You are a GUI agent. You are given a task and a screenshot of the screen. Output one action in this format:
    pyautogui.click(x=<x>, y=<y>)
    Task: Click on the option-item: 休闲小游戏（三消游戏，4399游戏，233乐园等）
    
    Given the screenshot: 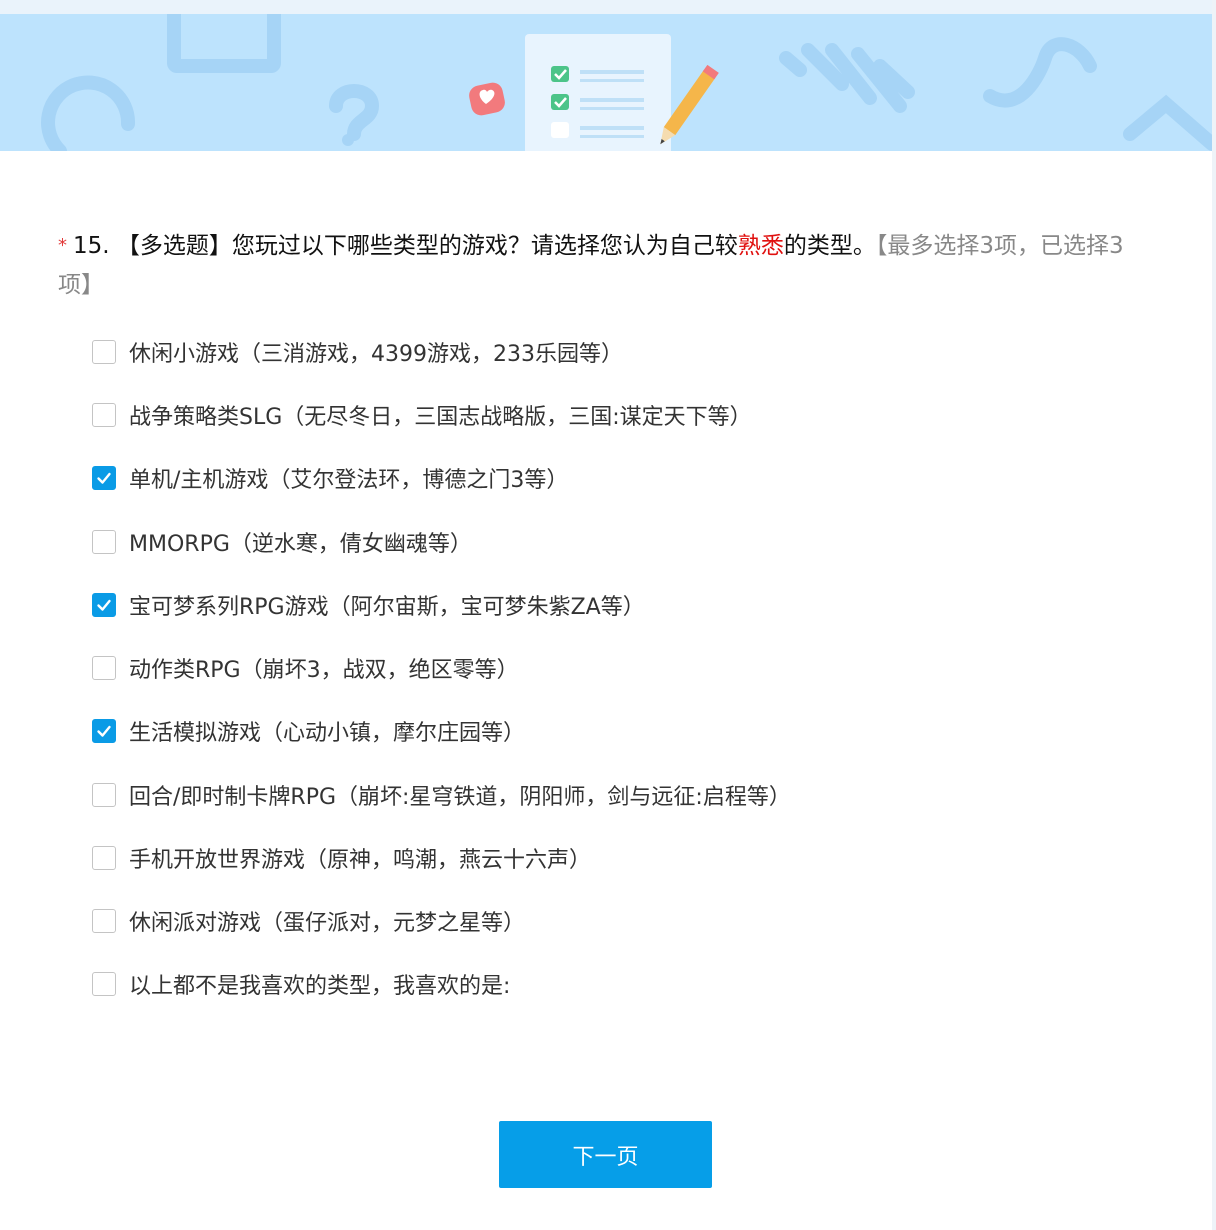 What is the action you would take?
    pyautogui.click(x=357, y=352)
    